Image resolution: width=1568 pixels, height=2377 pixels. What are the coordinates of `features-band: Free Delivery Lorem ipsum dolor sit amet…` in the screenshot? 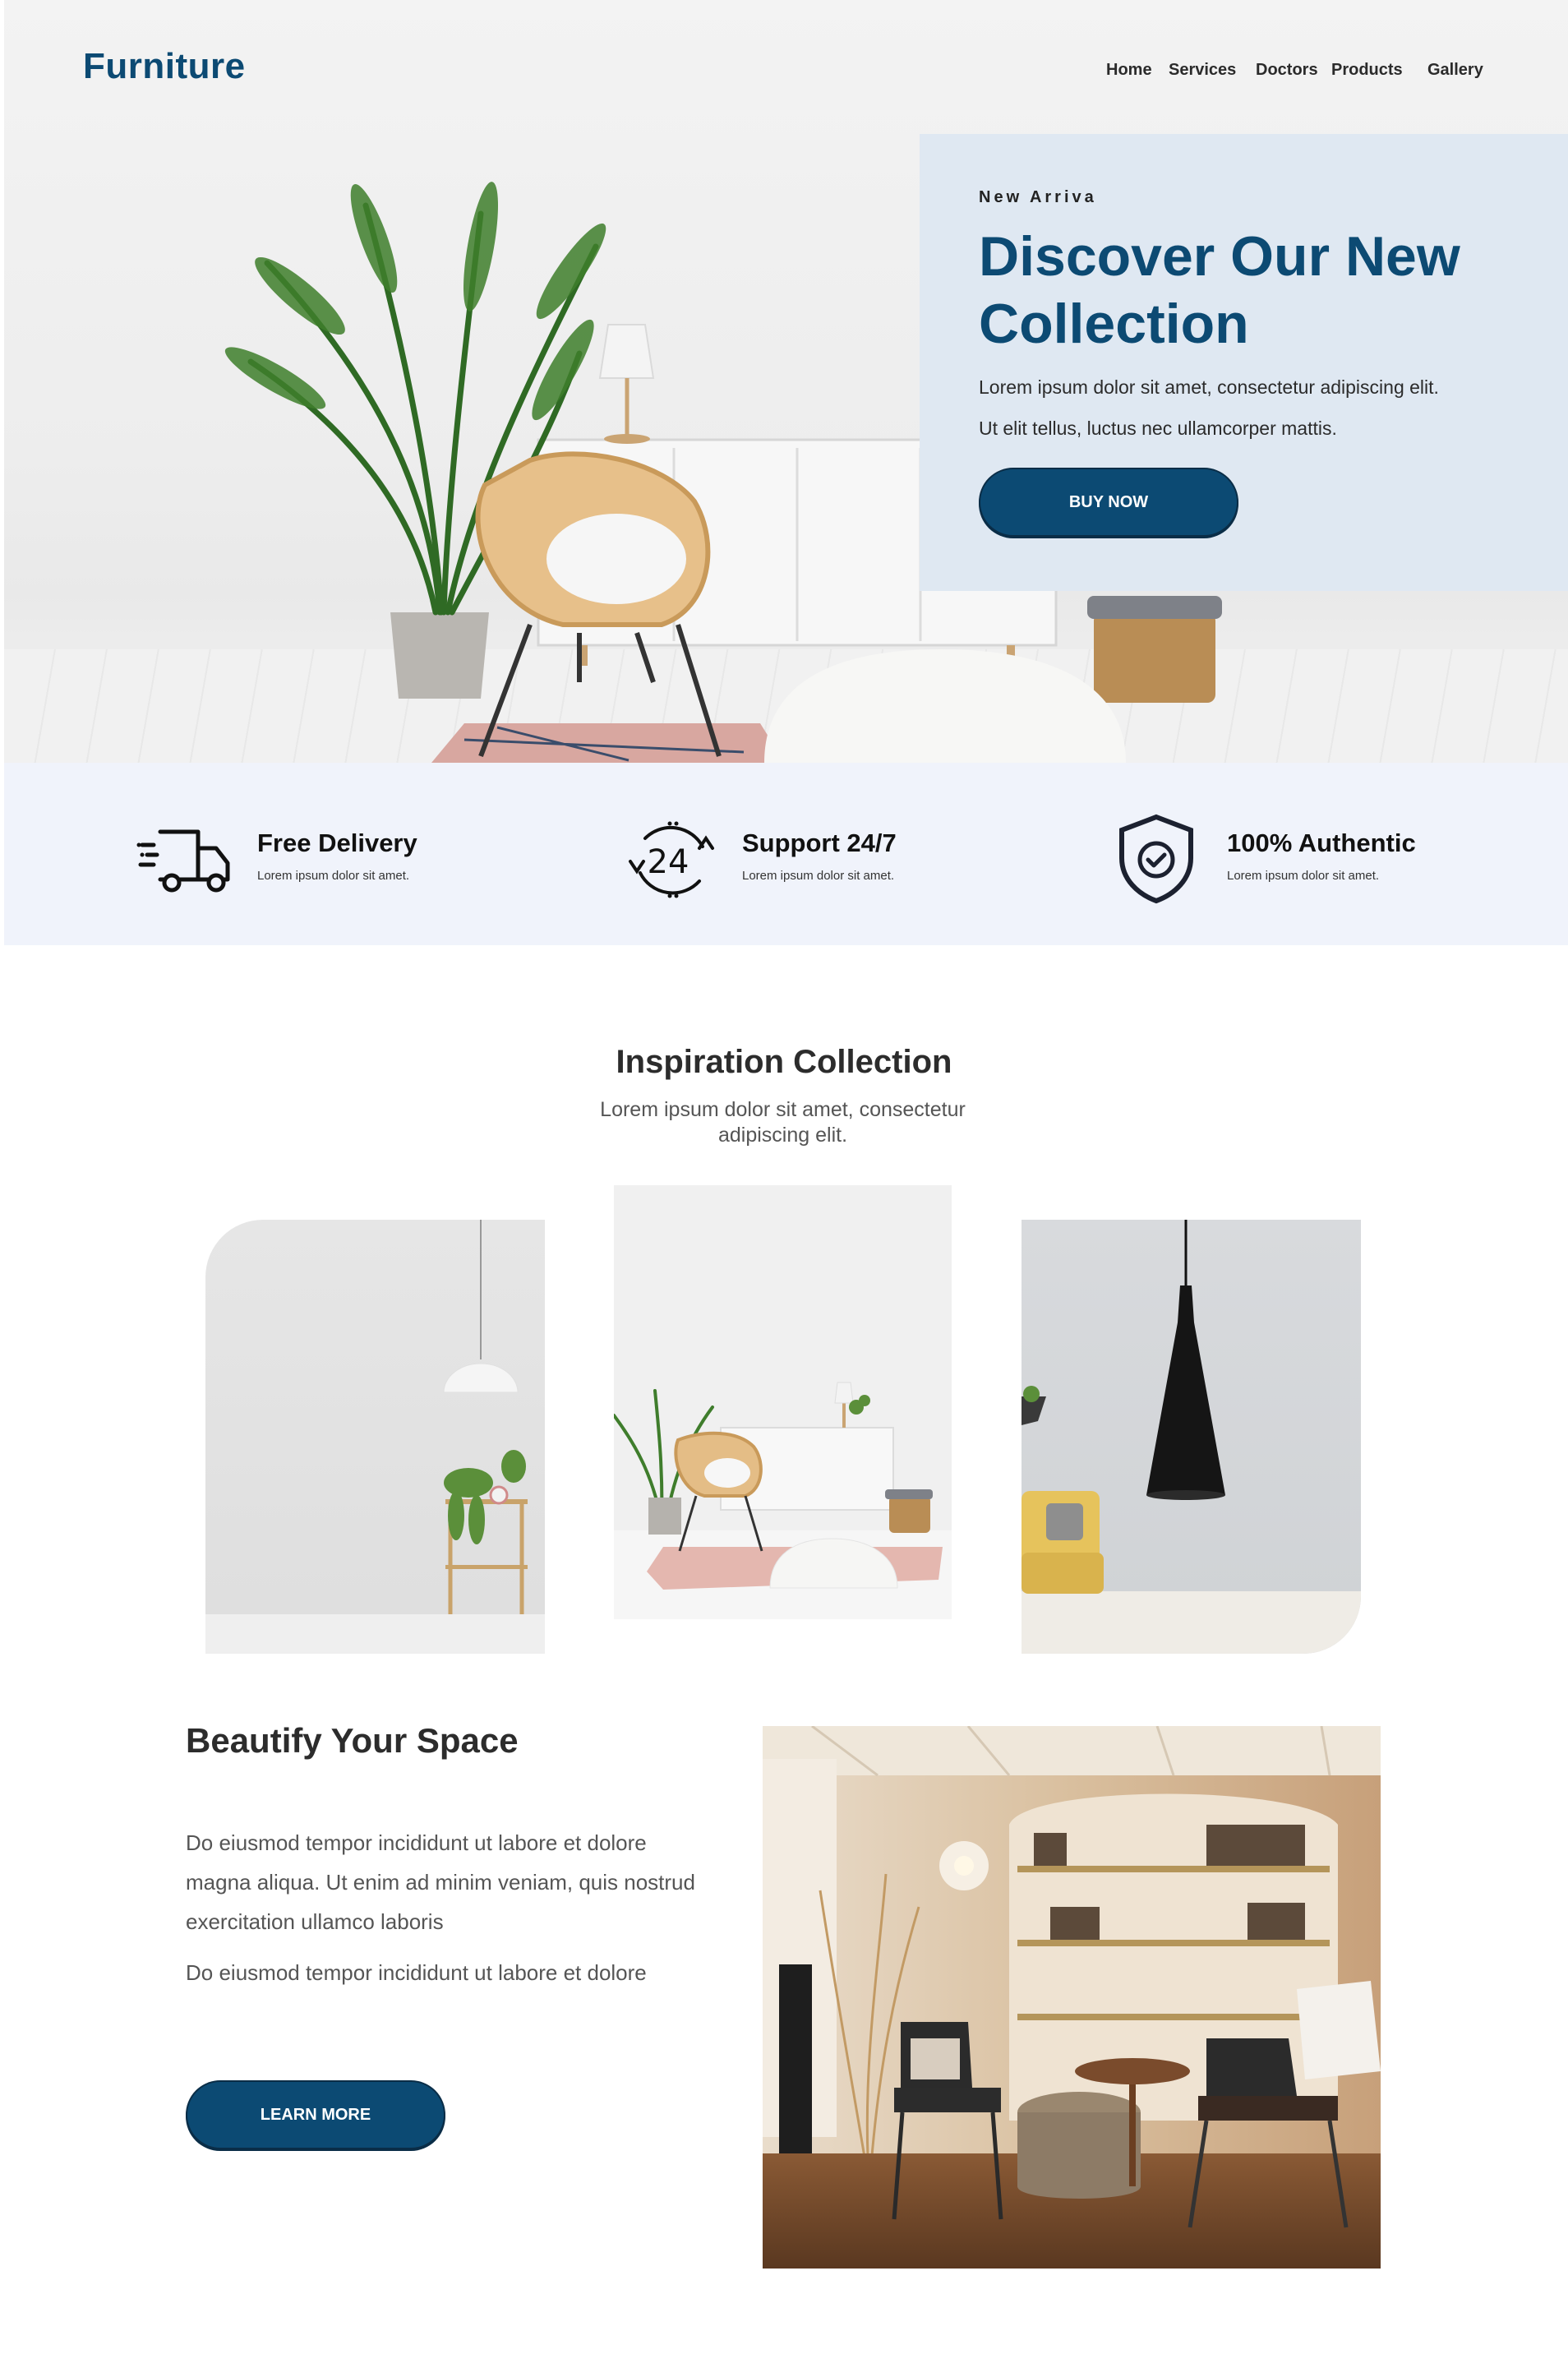 It's located at (786, 854).